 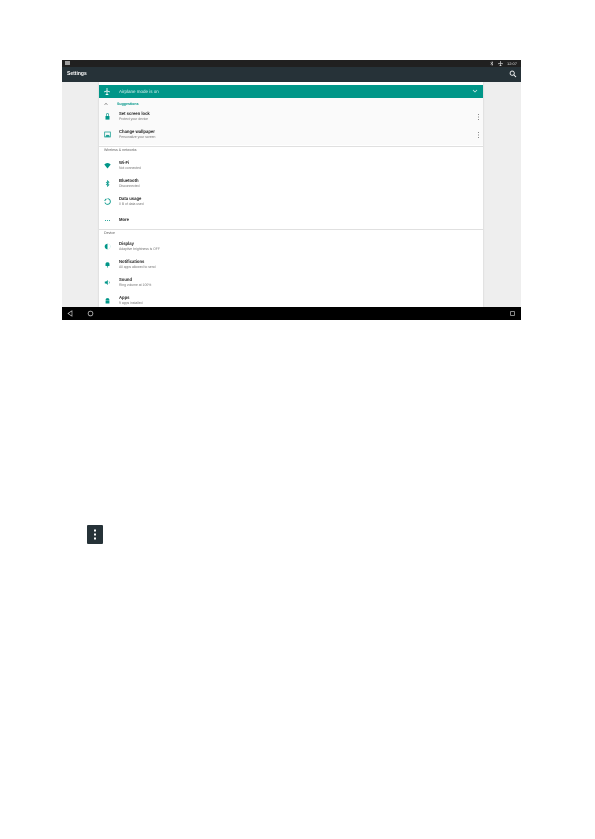 What do you see at coordinates (107, 116) in the screenshot?
I see `lock-icon` at bounding box center [107, 116].